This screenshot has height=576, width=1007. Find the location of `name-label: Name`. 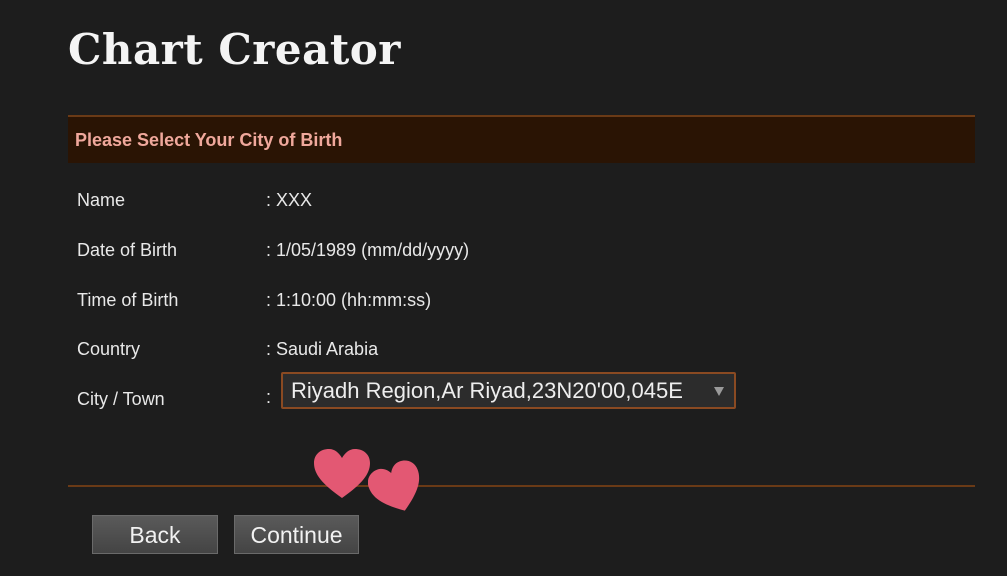

name-label: Name is located at coordinates (101, 200).